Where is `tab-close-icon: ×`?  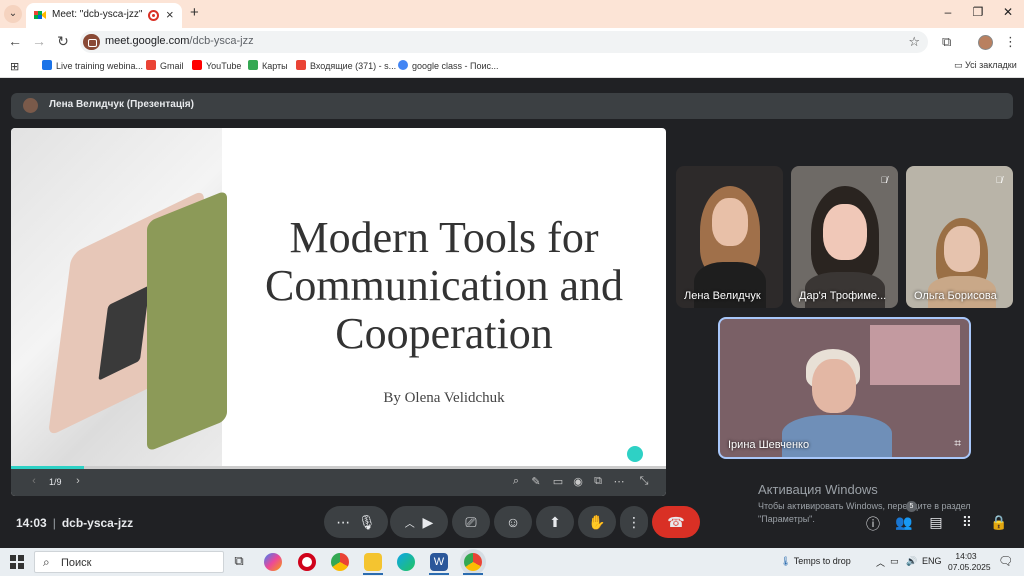
tab-close-icon: × is located at coordinates (170, 14).